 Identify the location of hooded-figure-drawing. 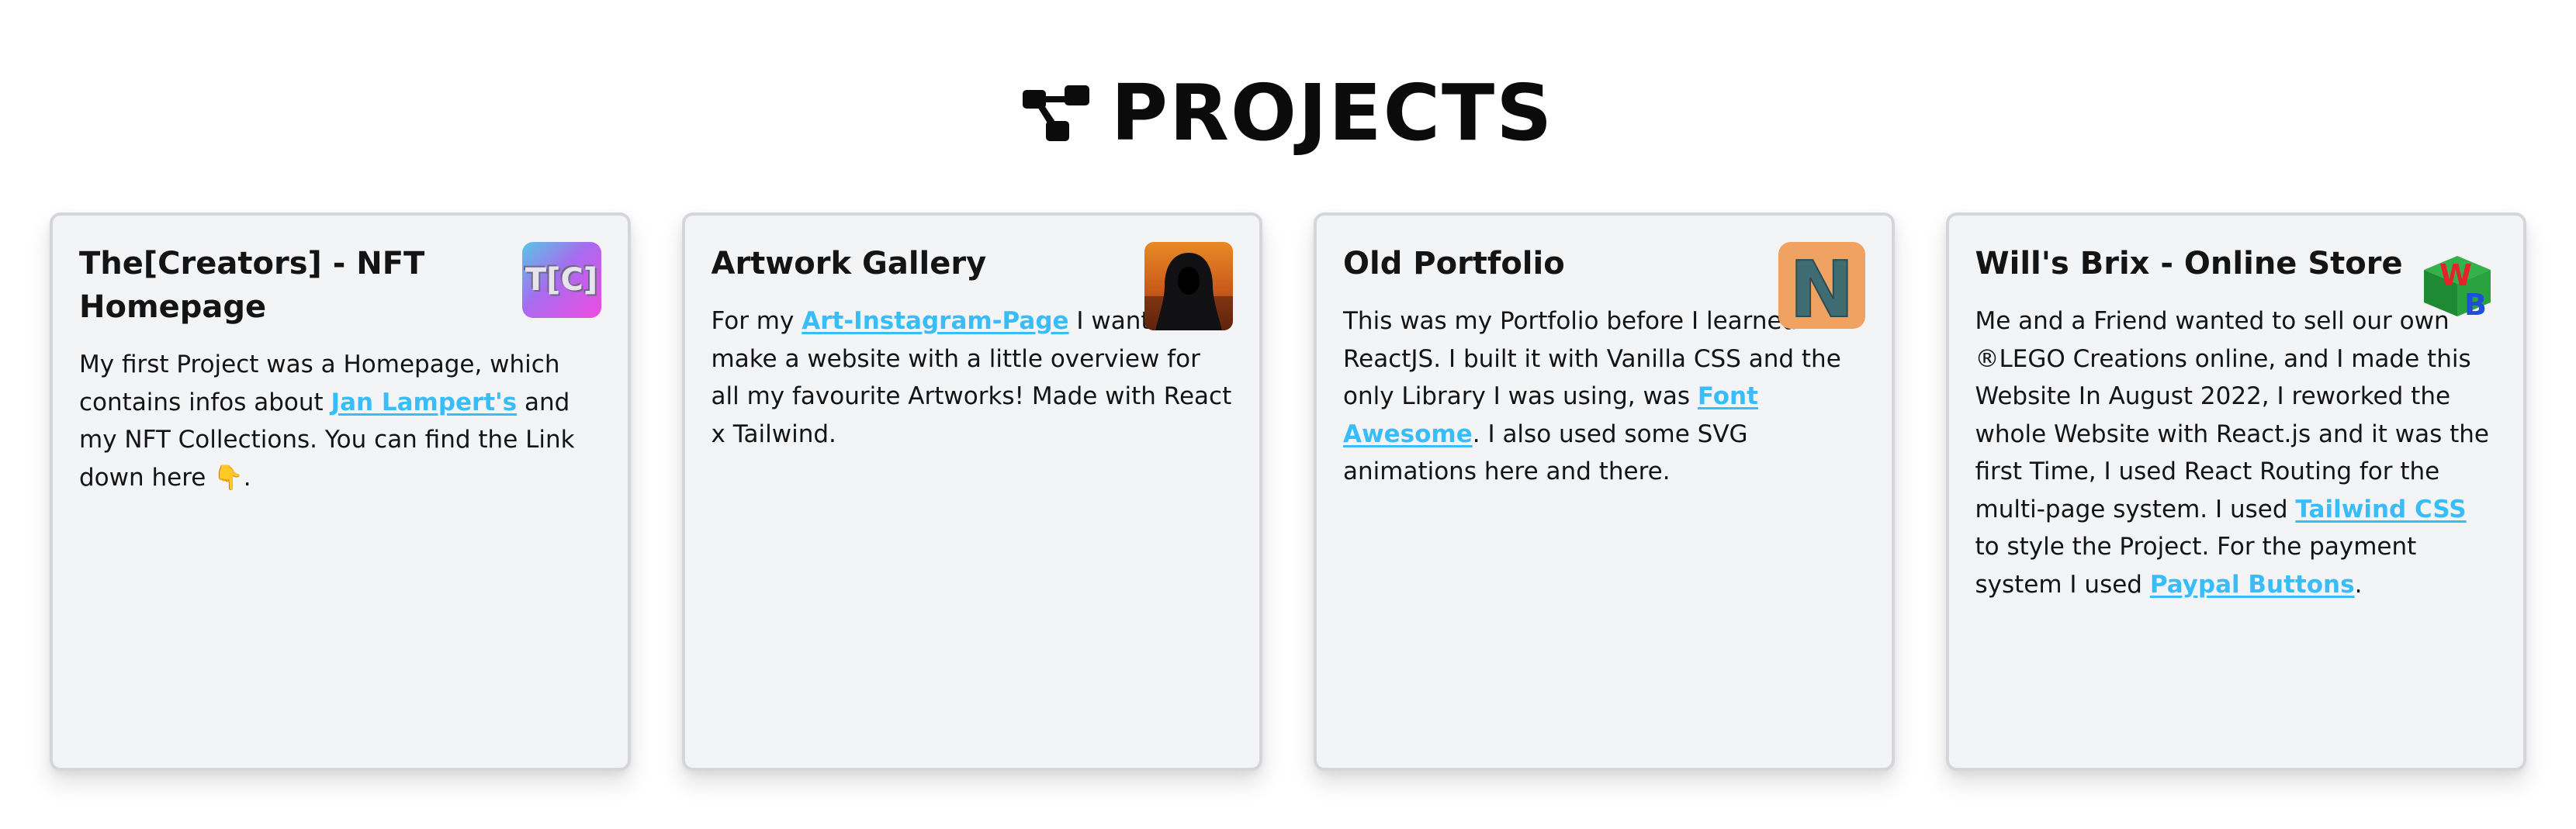
(1188, 291).